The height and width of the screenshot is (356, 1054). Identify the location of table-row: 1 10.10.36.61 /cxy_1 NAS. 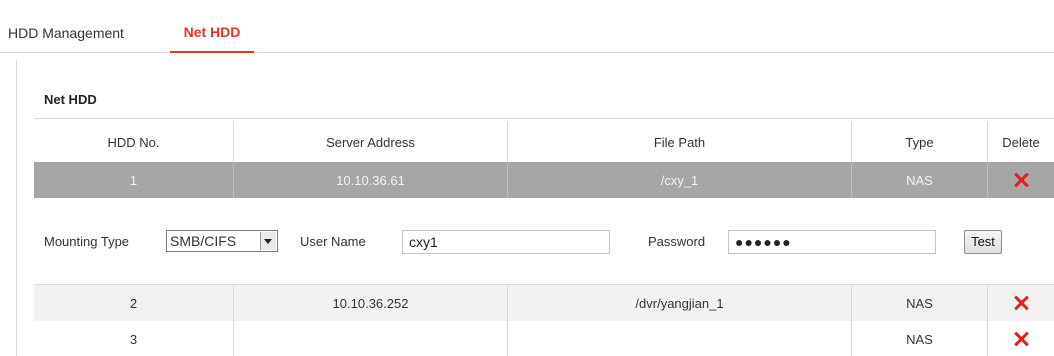
(544, 180).